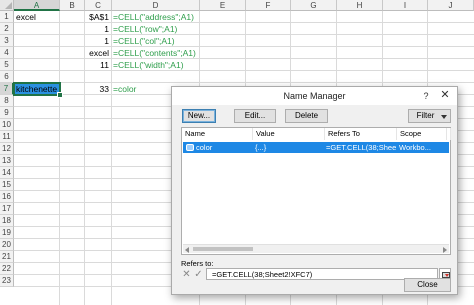 Image resolution: width=474 pixels, height=305 pixels. What do you see at coordinates (97, 29) in the screenshot?
I see `cell-c2: 1` at bounding box center [97, 29].